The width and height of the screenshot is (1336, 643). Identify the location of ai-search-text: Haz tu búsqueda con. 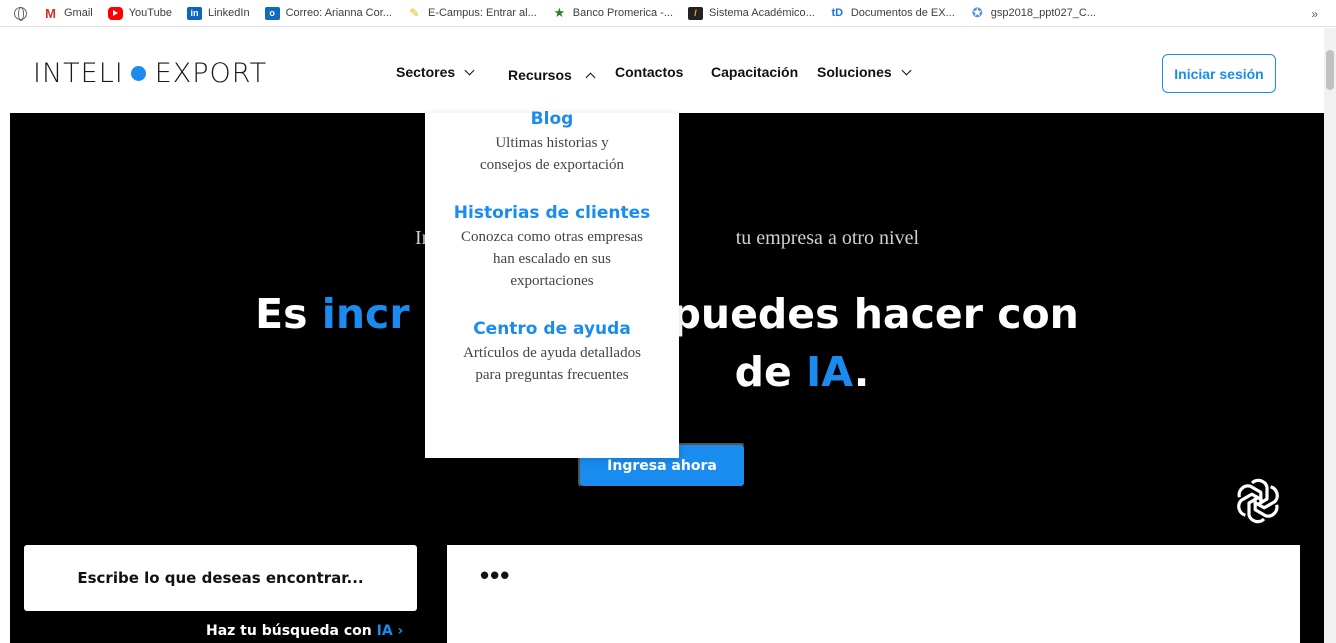
(291, 631).